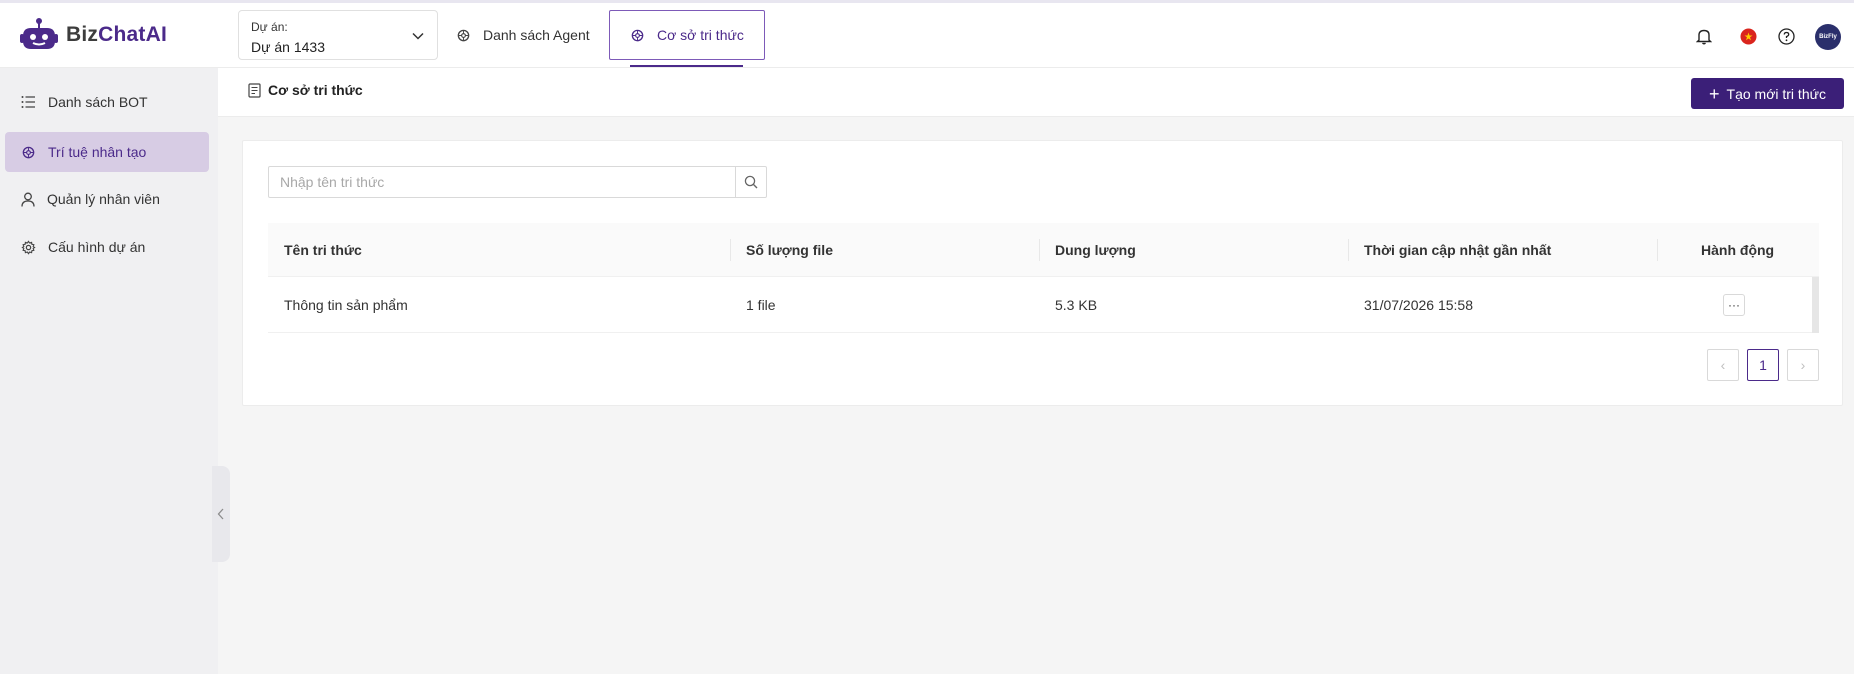 The height and width of the screenshot is (674, 1854). I want to click on project-value: Dự án 1433, so click(288, 47).